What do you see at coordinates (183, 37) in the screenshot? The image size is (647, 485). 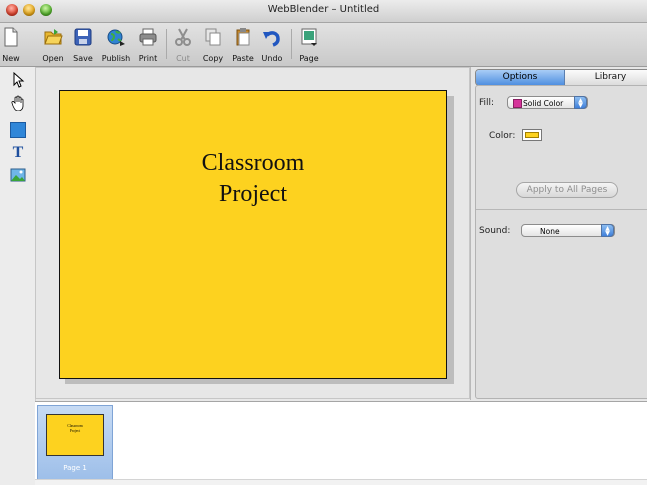 I see `scissors-icon` at bounding box center [183, 37].